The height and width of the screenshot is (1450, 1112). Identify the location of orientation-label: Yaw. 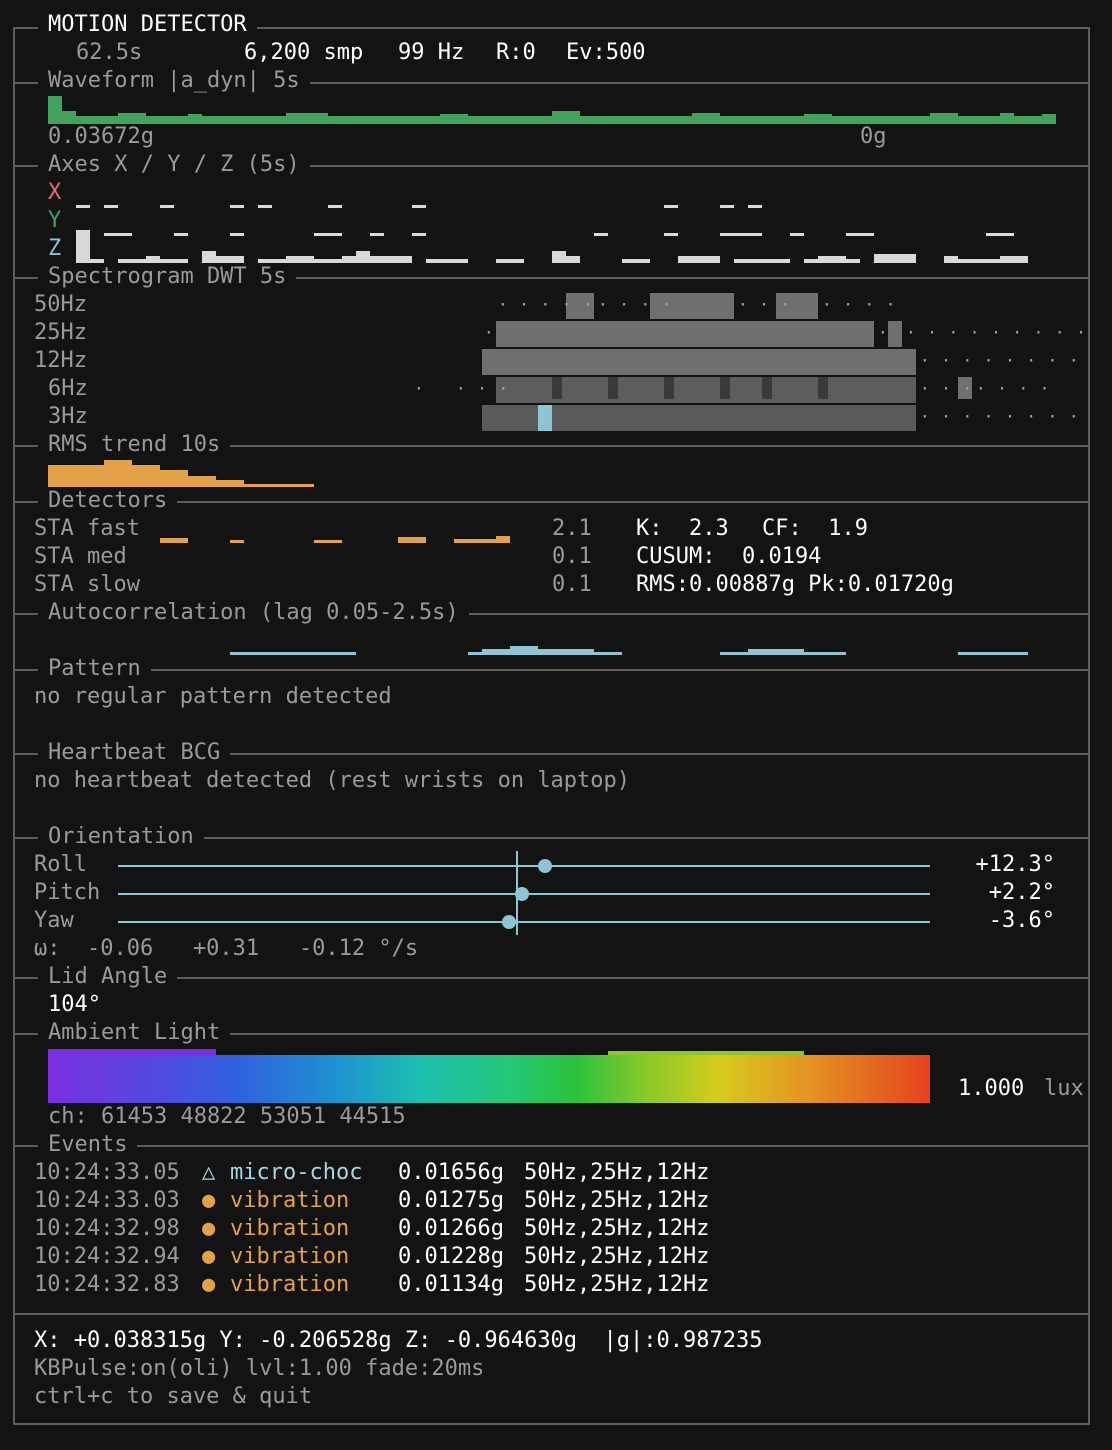
(54, 920).